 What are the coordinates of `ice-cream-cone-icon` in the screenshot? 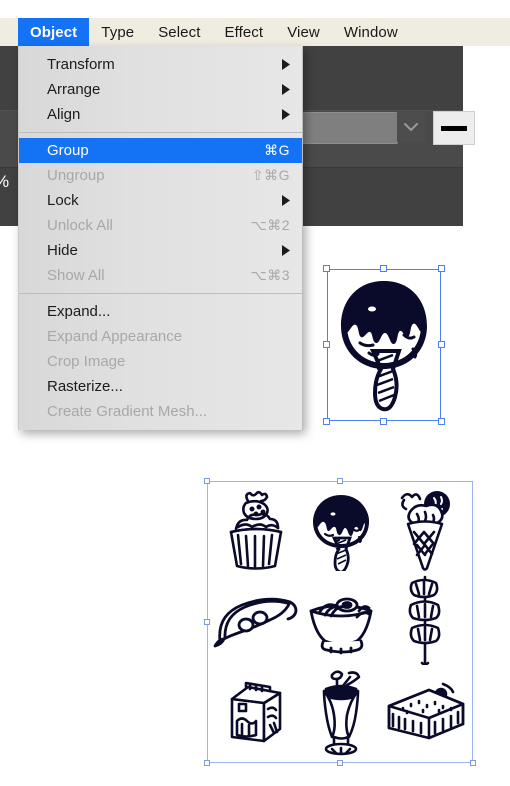 It's located at (425, 531).